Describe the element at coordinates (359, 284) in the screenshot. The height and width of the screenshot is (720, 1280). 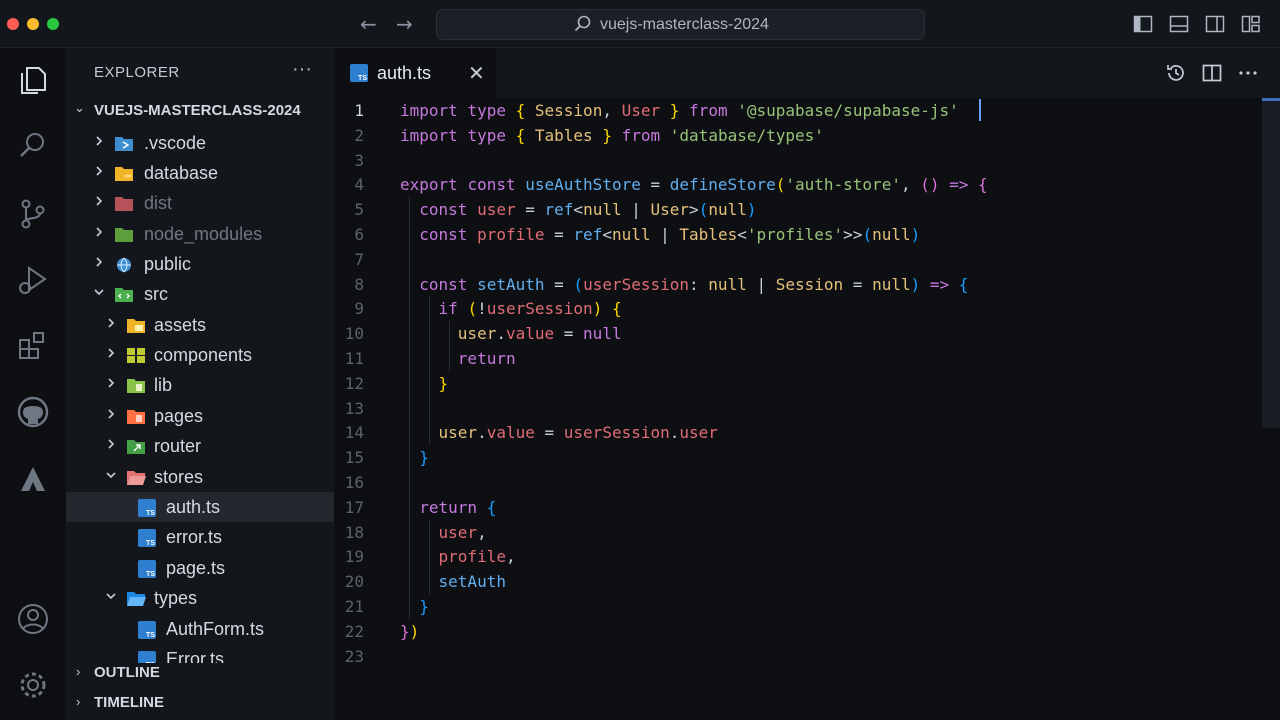
I see `line-number: 8` at that location.